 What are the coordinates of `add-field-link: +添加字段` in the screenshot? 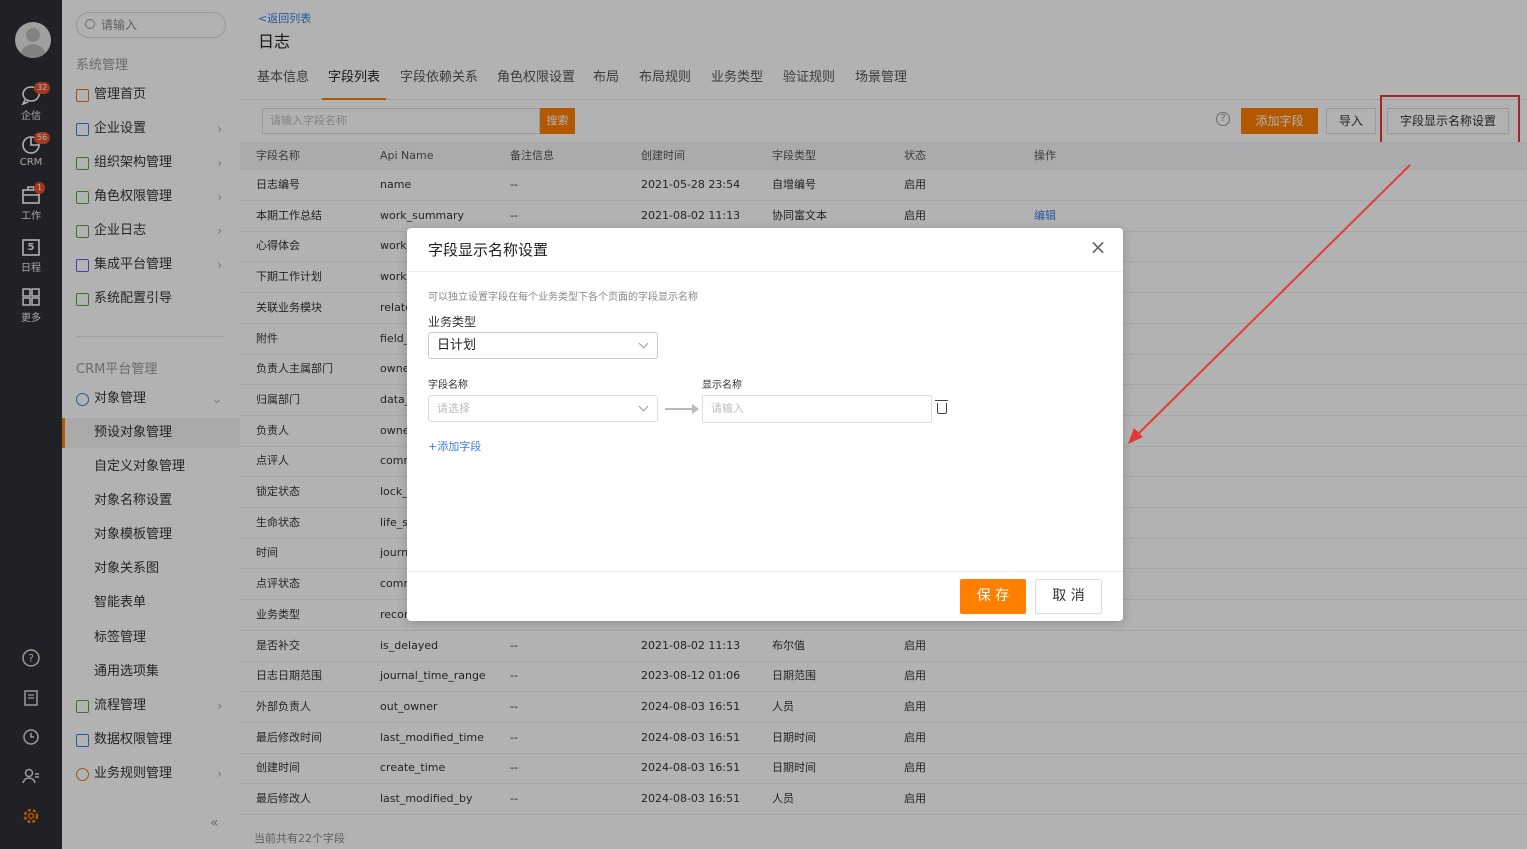 It's located at (454, 446).